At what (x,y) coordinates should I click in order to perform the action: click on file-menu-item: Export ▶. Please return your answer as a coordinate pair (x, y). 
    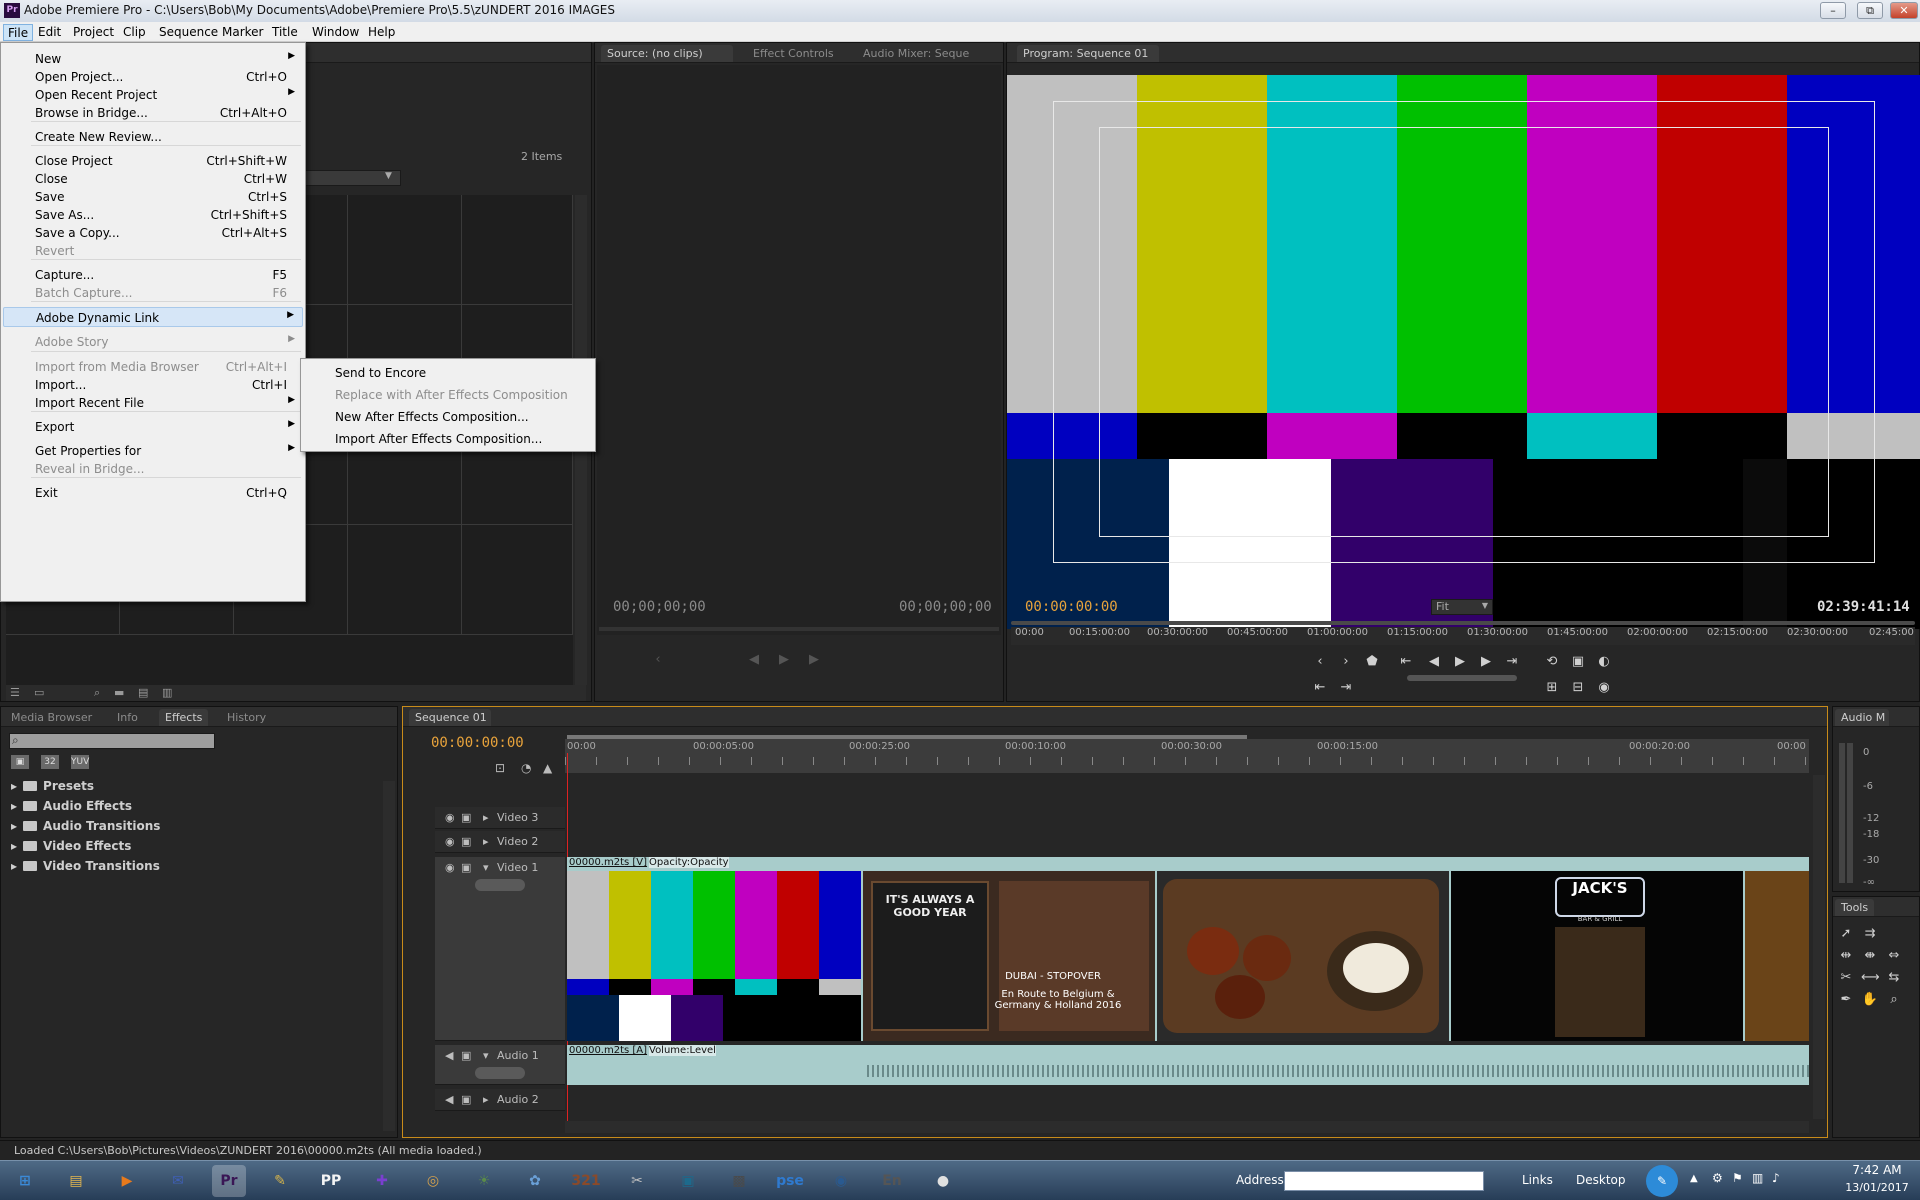
    Looking at the image, I should click on (153, 427).